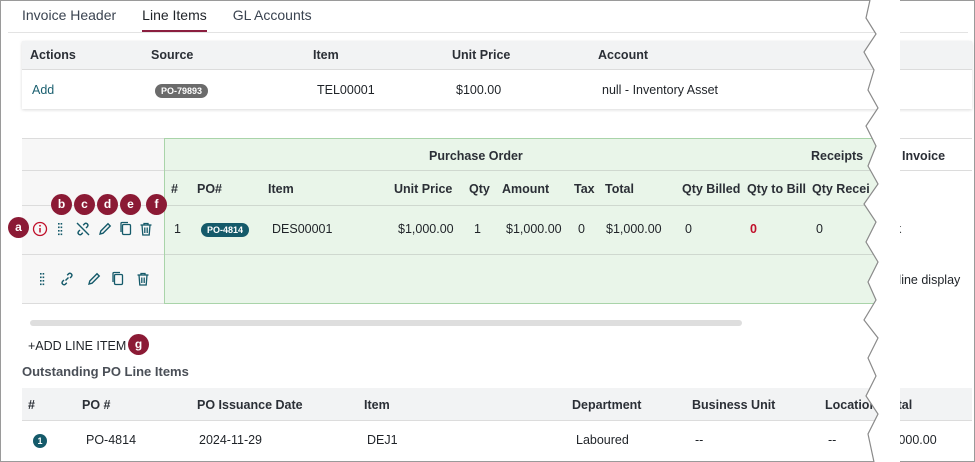 Image resolution: width=975 pixels, height=462 pixels. Describe the element at coordinates (711, 189) in the screenshot. I see `header-qty-billed: Qty Billed` at that location.